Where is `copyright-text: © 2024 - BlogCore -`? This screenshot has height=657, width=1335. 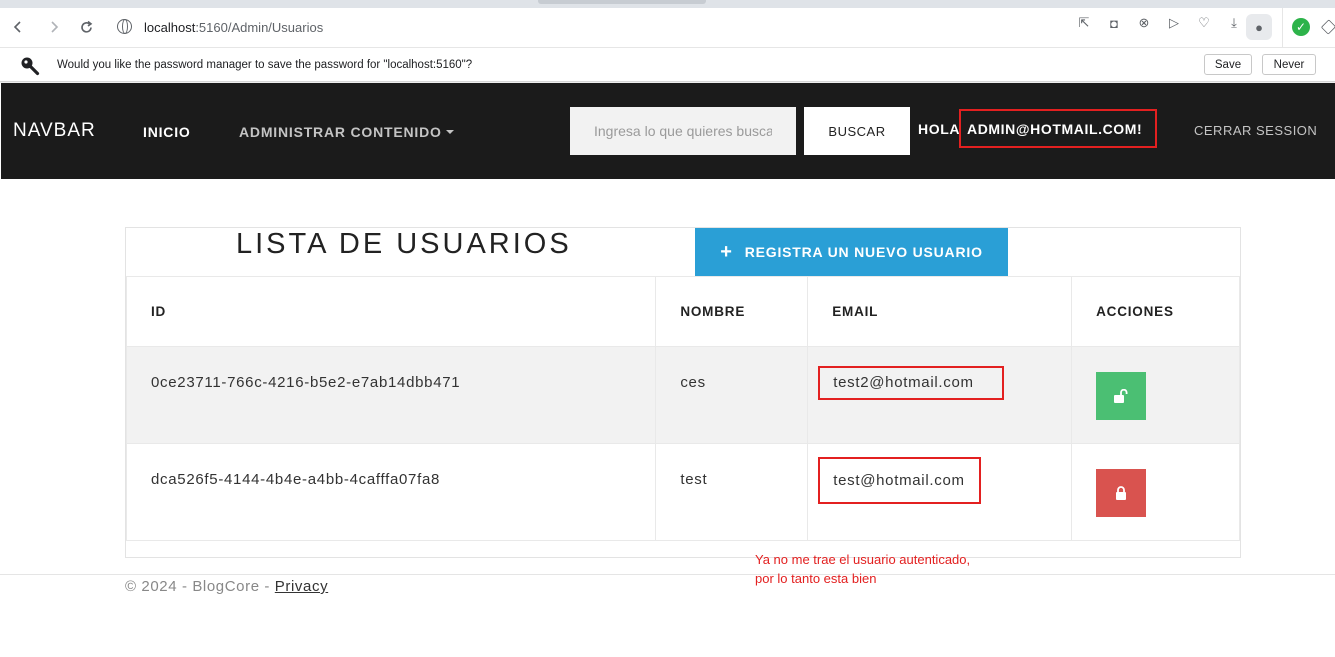 copyright-text: © 2024 - BlogCore - is located at coordinates (200, 586).